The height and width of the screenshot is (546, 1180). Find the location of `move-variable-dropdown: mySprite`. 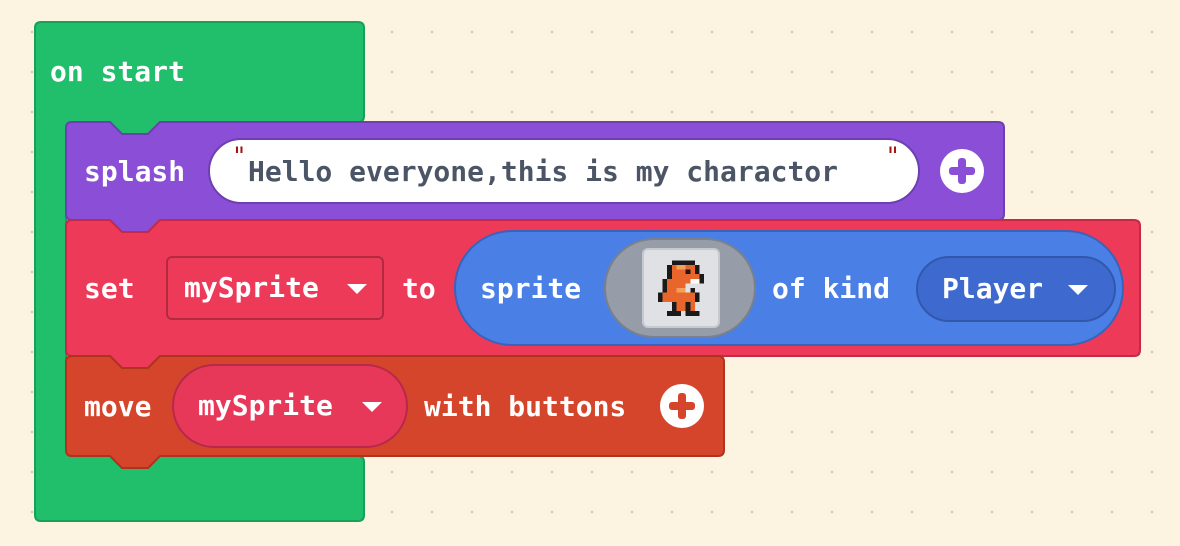

move-variable-dropdown: mySprite is located at coordinates (290, 406).